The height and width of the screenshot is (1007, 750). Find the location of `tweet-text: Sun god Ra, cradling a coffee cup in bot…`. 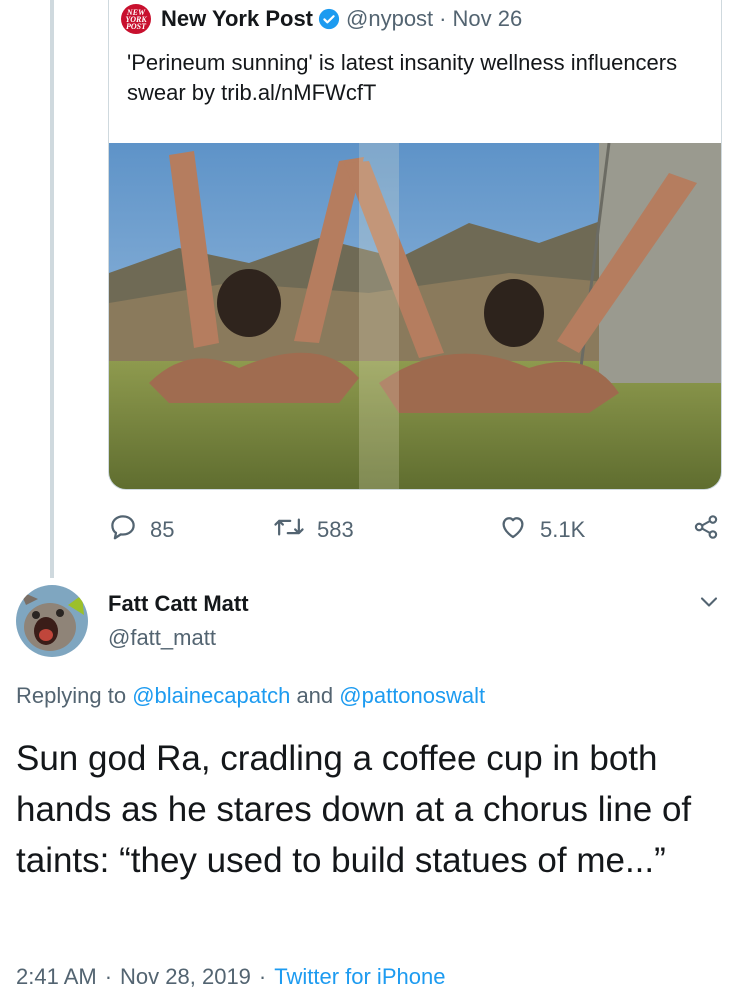

tweet-text: Sun god Ra, cradling a coffee cup in bot… is located at coordinates (354, 809).